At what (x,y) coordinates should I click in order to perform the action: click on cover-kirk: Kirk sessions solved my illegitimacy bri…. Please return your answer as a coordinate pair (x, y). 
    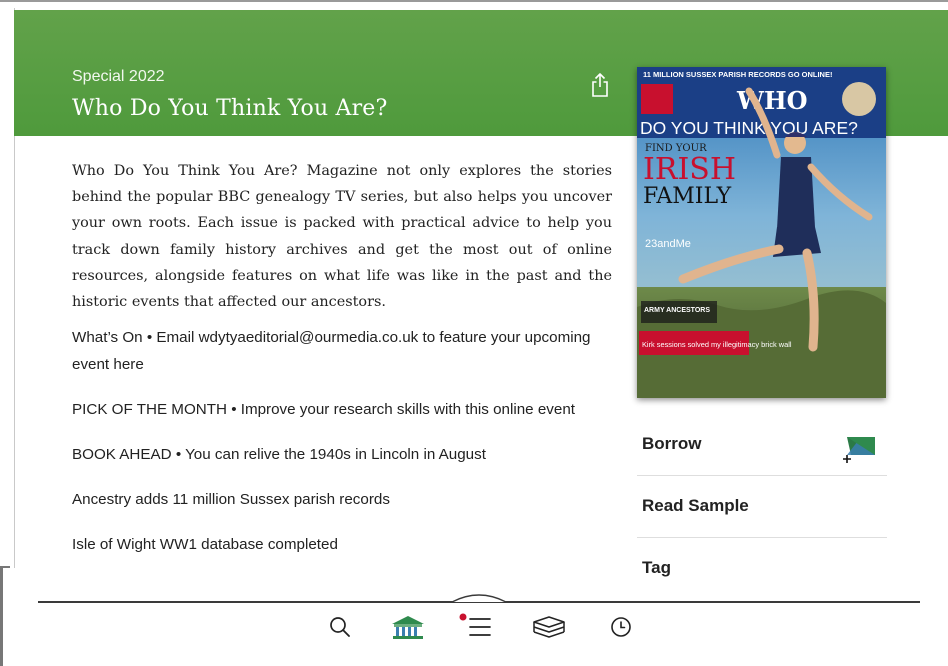
    Looking at the image, I should click on (717, 344).